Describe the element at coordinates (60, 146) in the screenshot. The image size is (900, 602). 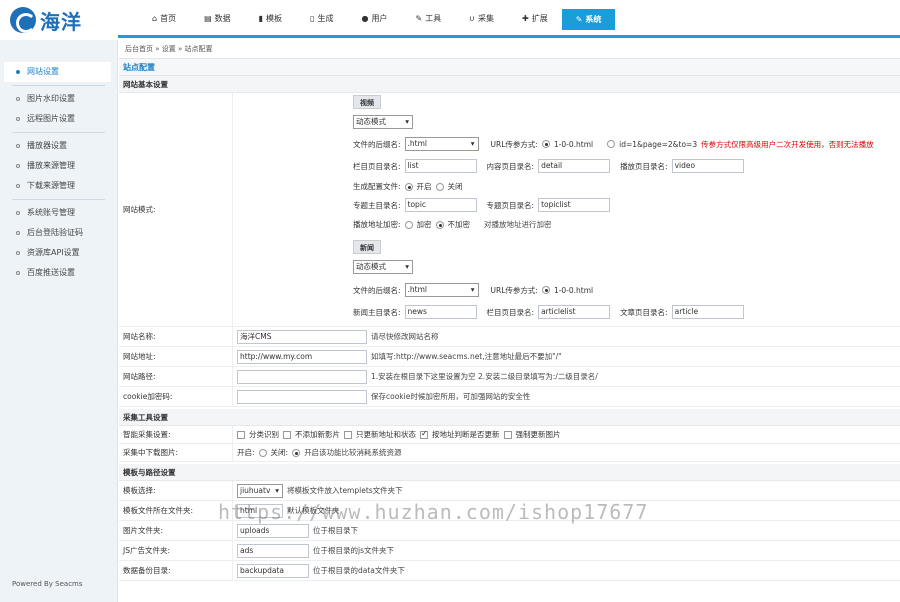
I see `sidebar-item-3: 播放器设置` at that location.